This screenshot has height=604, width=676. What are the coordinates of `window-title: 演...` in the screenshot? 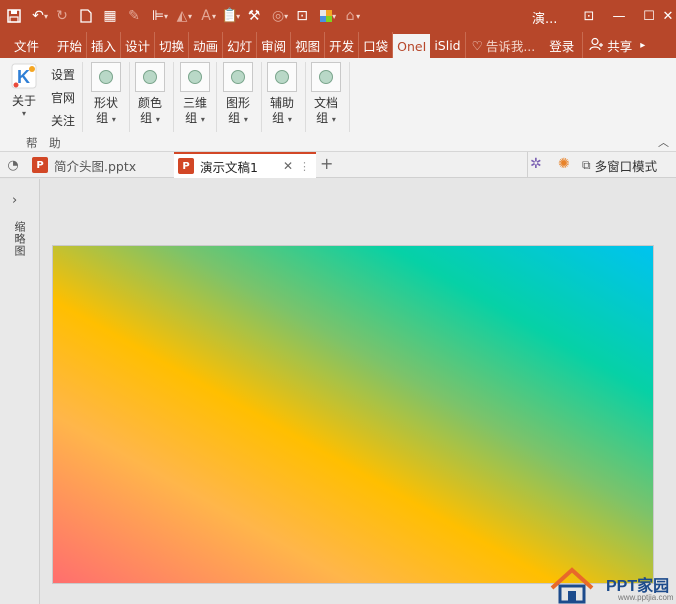 It's located at (545, 19).